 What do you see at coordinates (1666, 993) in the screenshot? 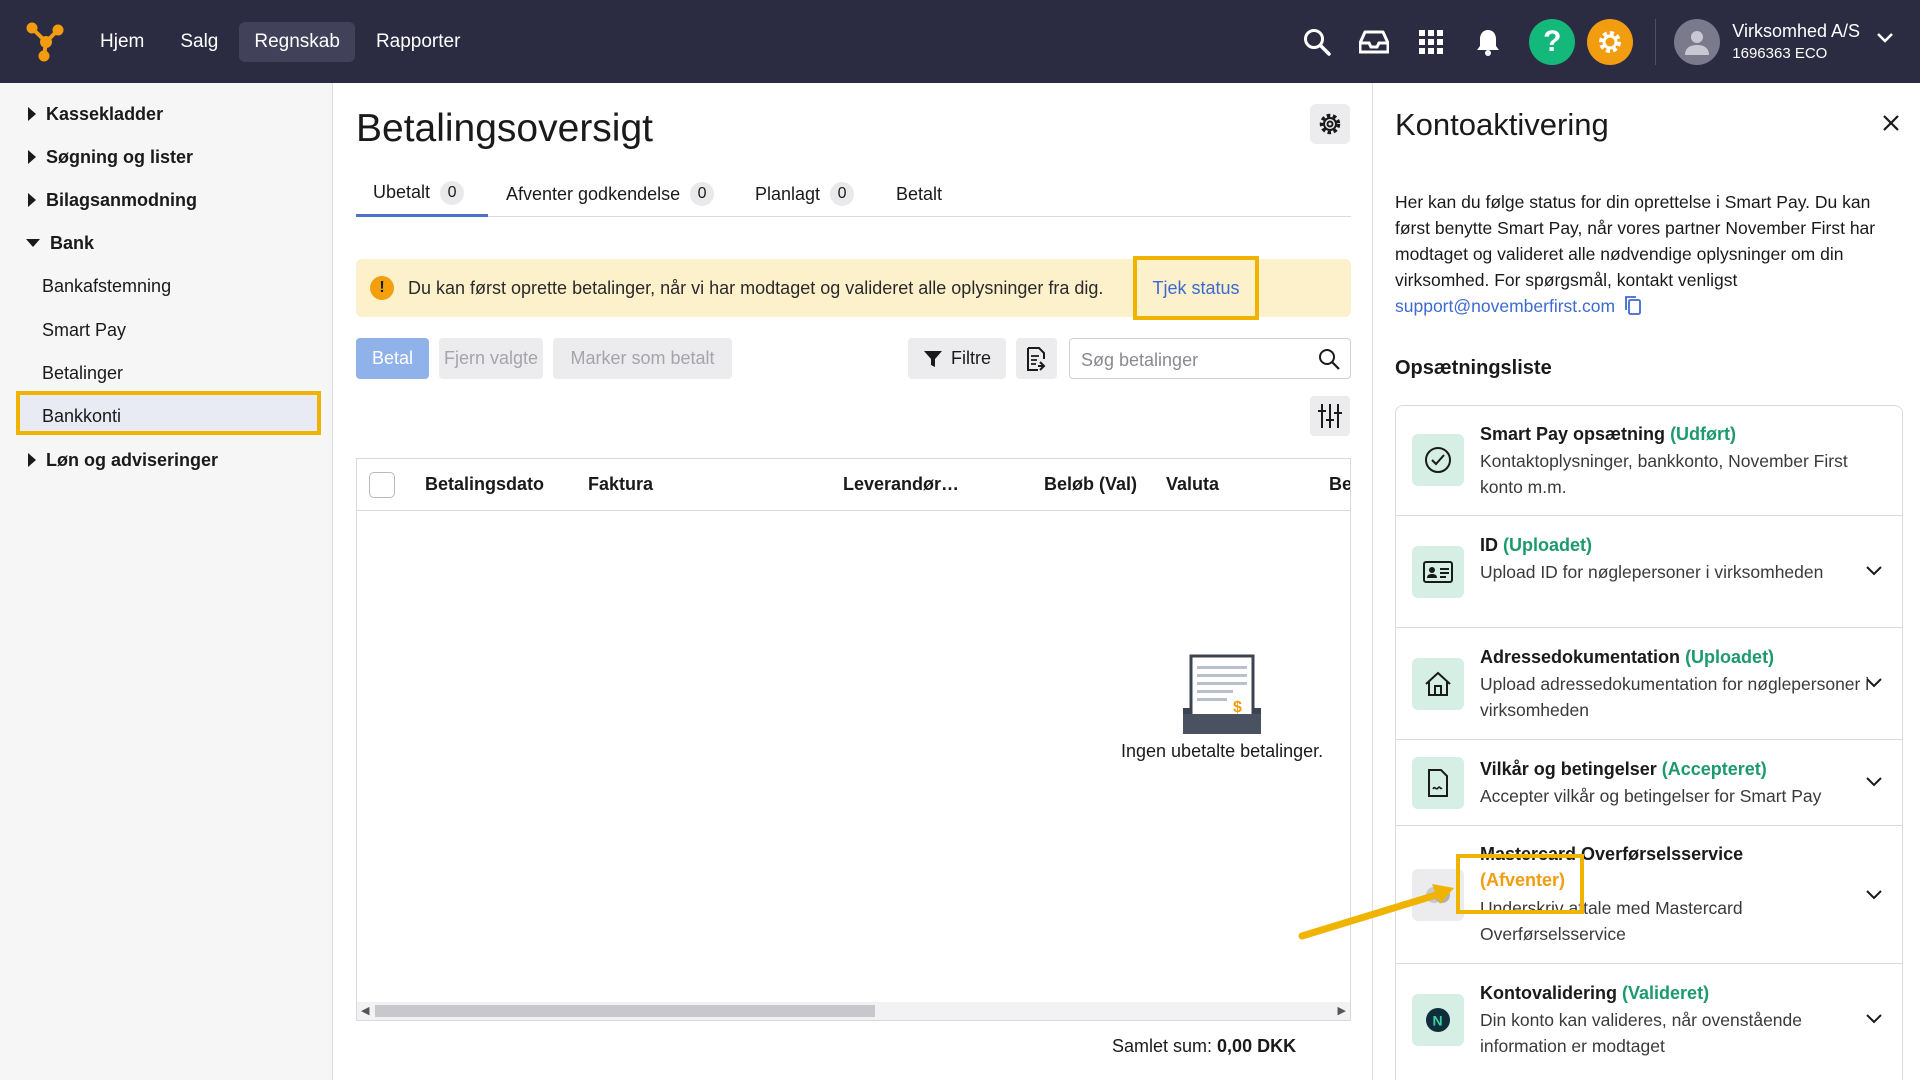
I see `status-badge: (Valideret)` at bounding box center [1666, 993].